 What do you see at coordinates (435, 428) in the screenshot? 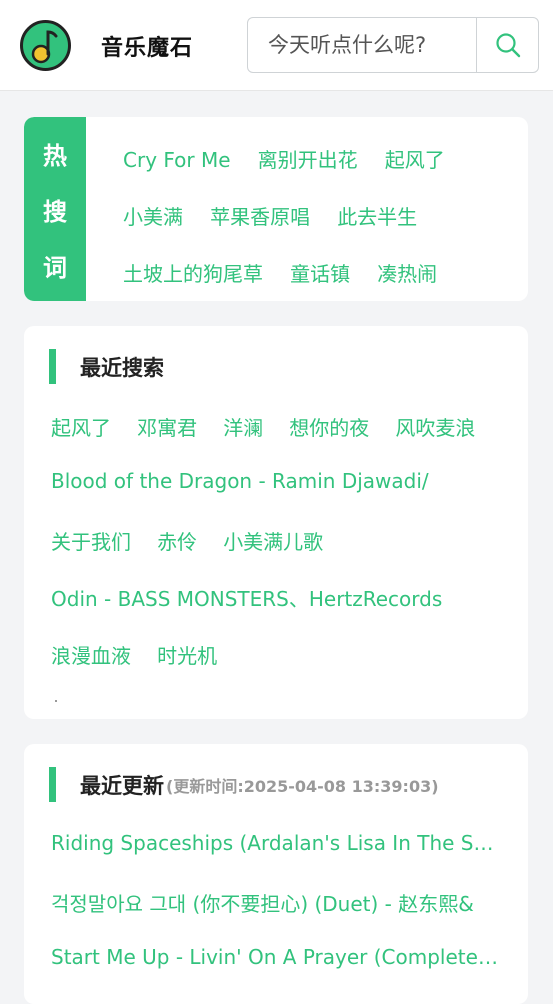
I see `recent-search-link: 风吹麦浪` at bounding box center [435, 428].